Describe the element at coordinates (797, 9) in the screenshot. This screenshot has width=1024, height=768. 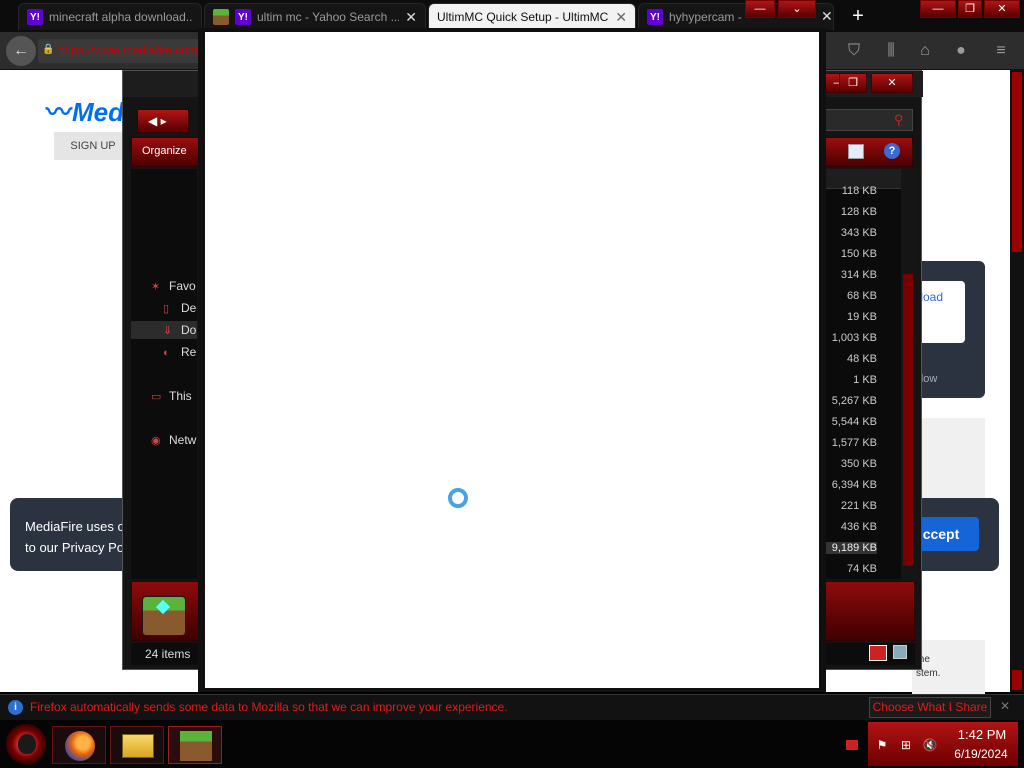
I see `maximize-button: ⌄` at that location.